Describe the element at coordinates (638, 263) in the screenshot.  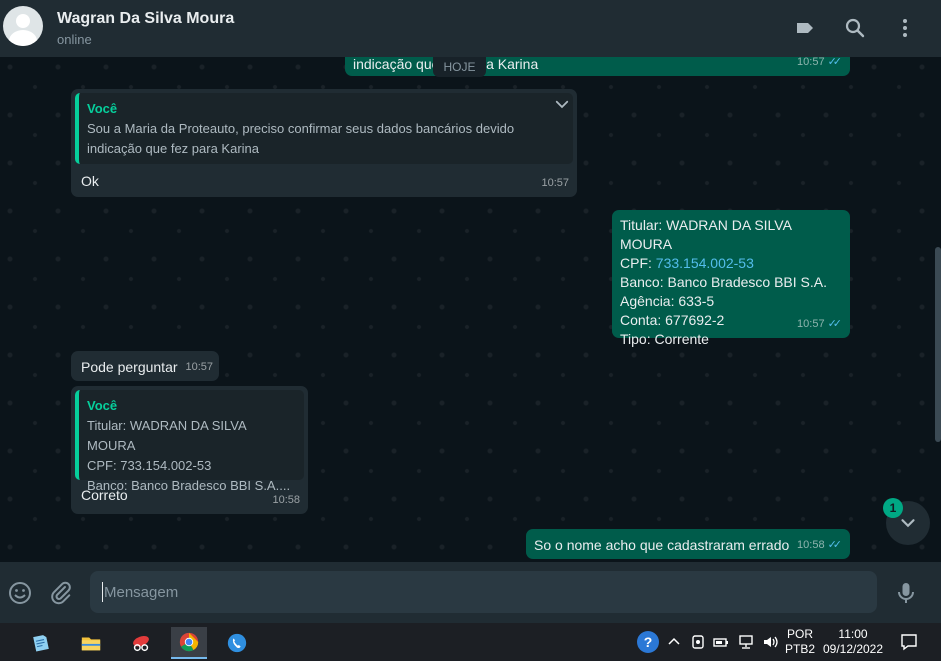
I see `cpf-label: CPF:` at that location.